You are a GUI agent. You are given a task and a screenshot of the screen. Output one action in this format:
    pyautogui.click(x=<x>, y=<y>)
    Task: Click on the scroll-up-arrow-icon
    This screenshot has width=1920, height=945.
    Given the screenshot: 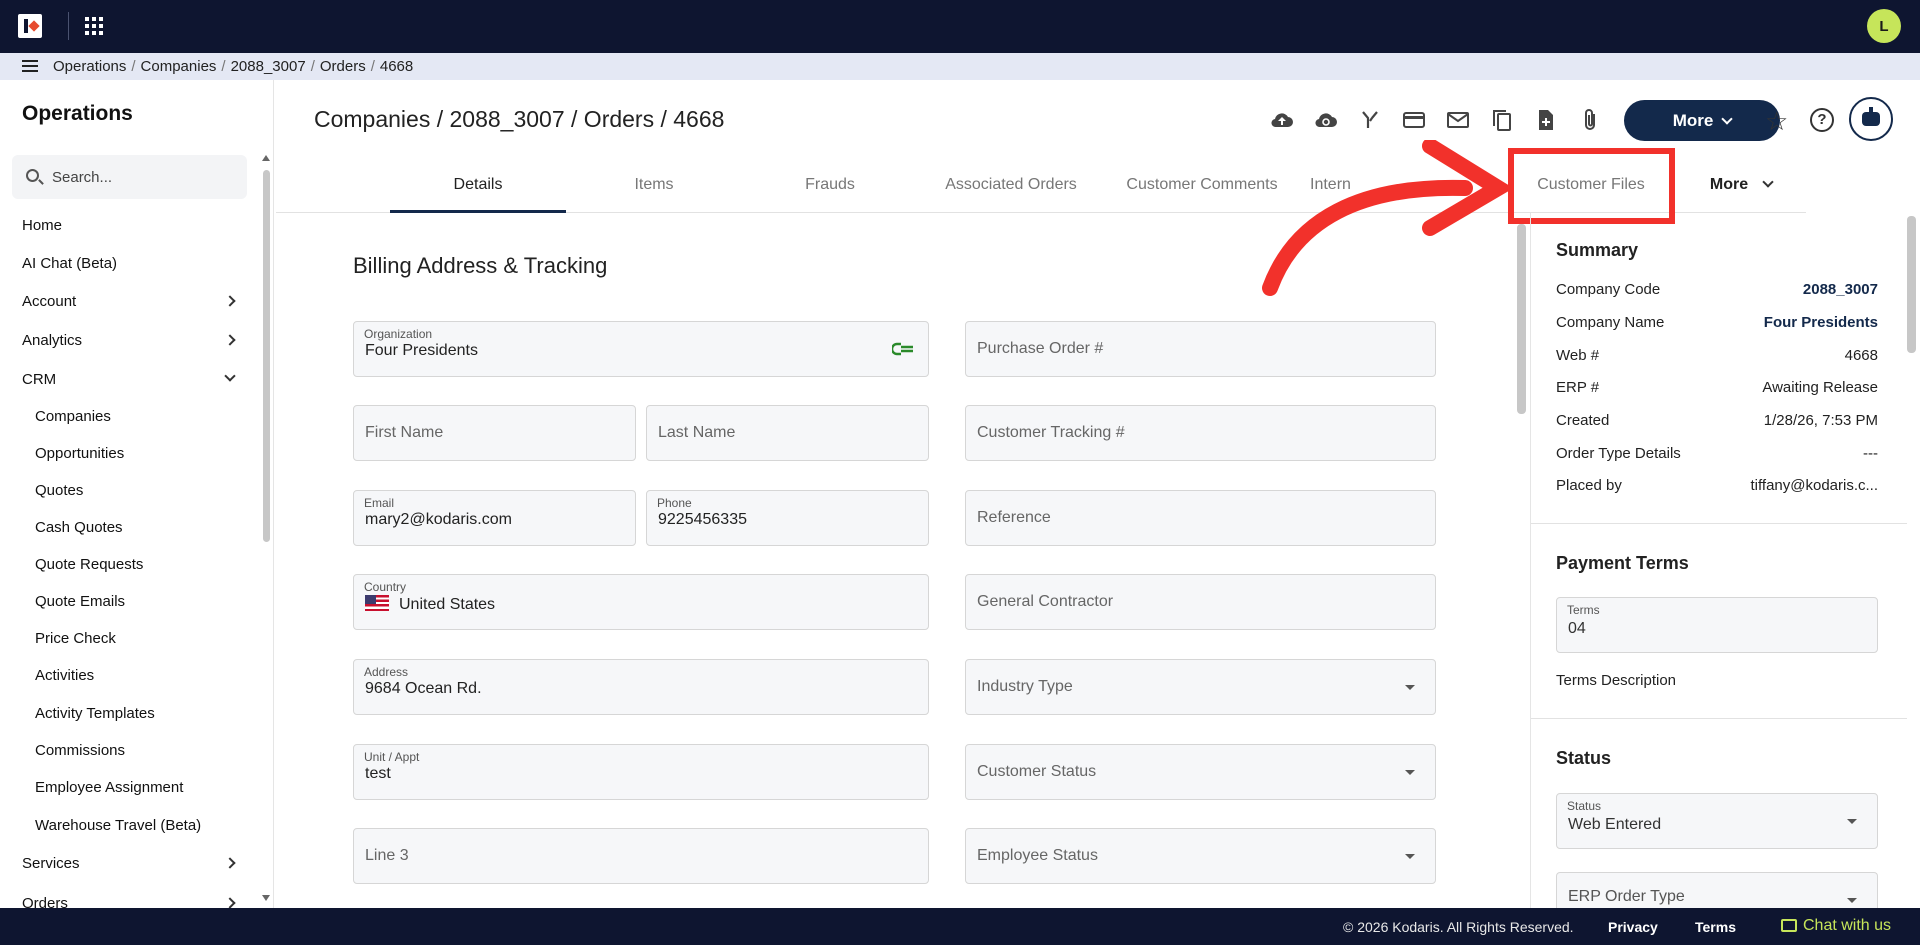 What is the action you would take?
    pyautogui.click(x=266, y=158)
    